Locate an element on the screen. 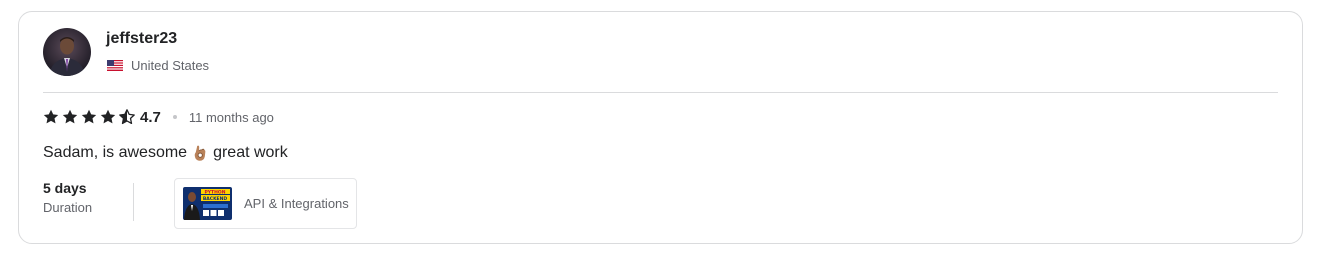 The height and width of the screenshot is (257, 1317). review-text-start: Sadam, is awesome is located at coordinates (115, 152).